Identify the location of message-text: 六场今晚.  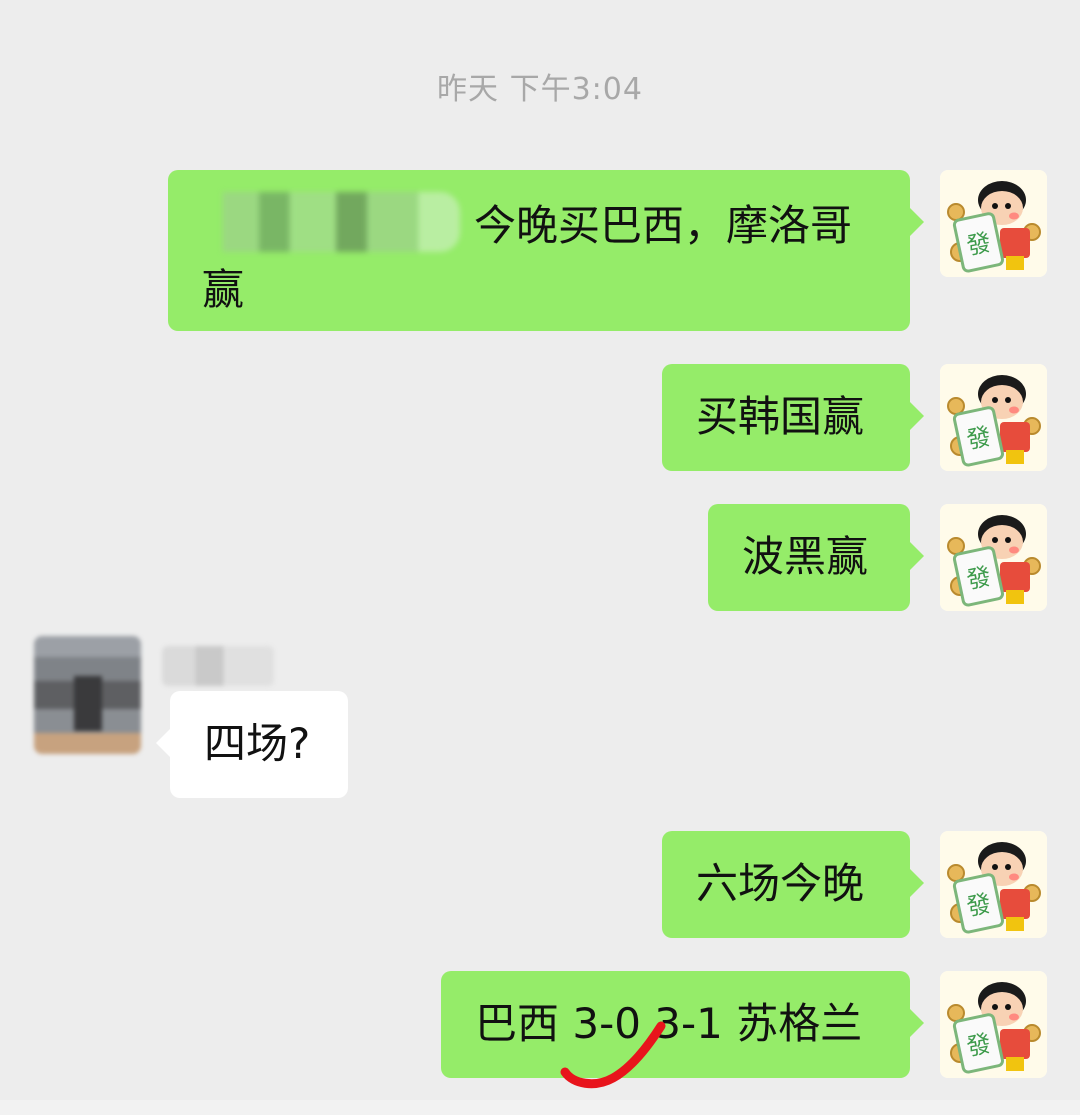
(780, 883).